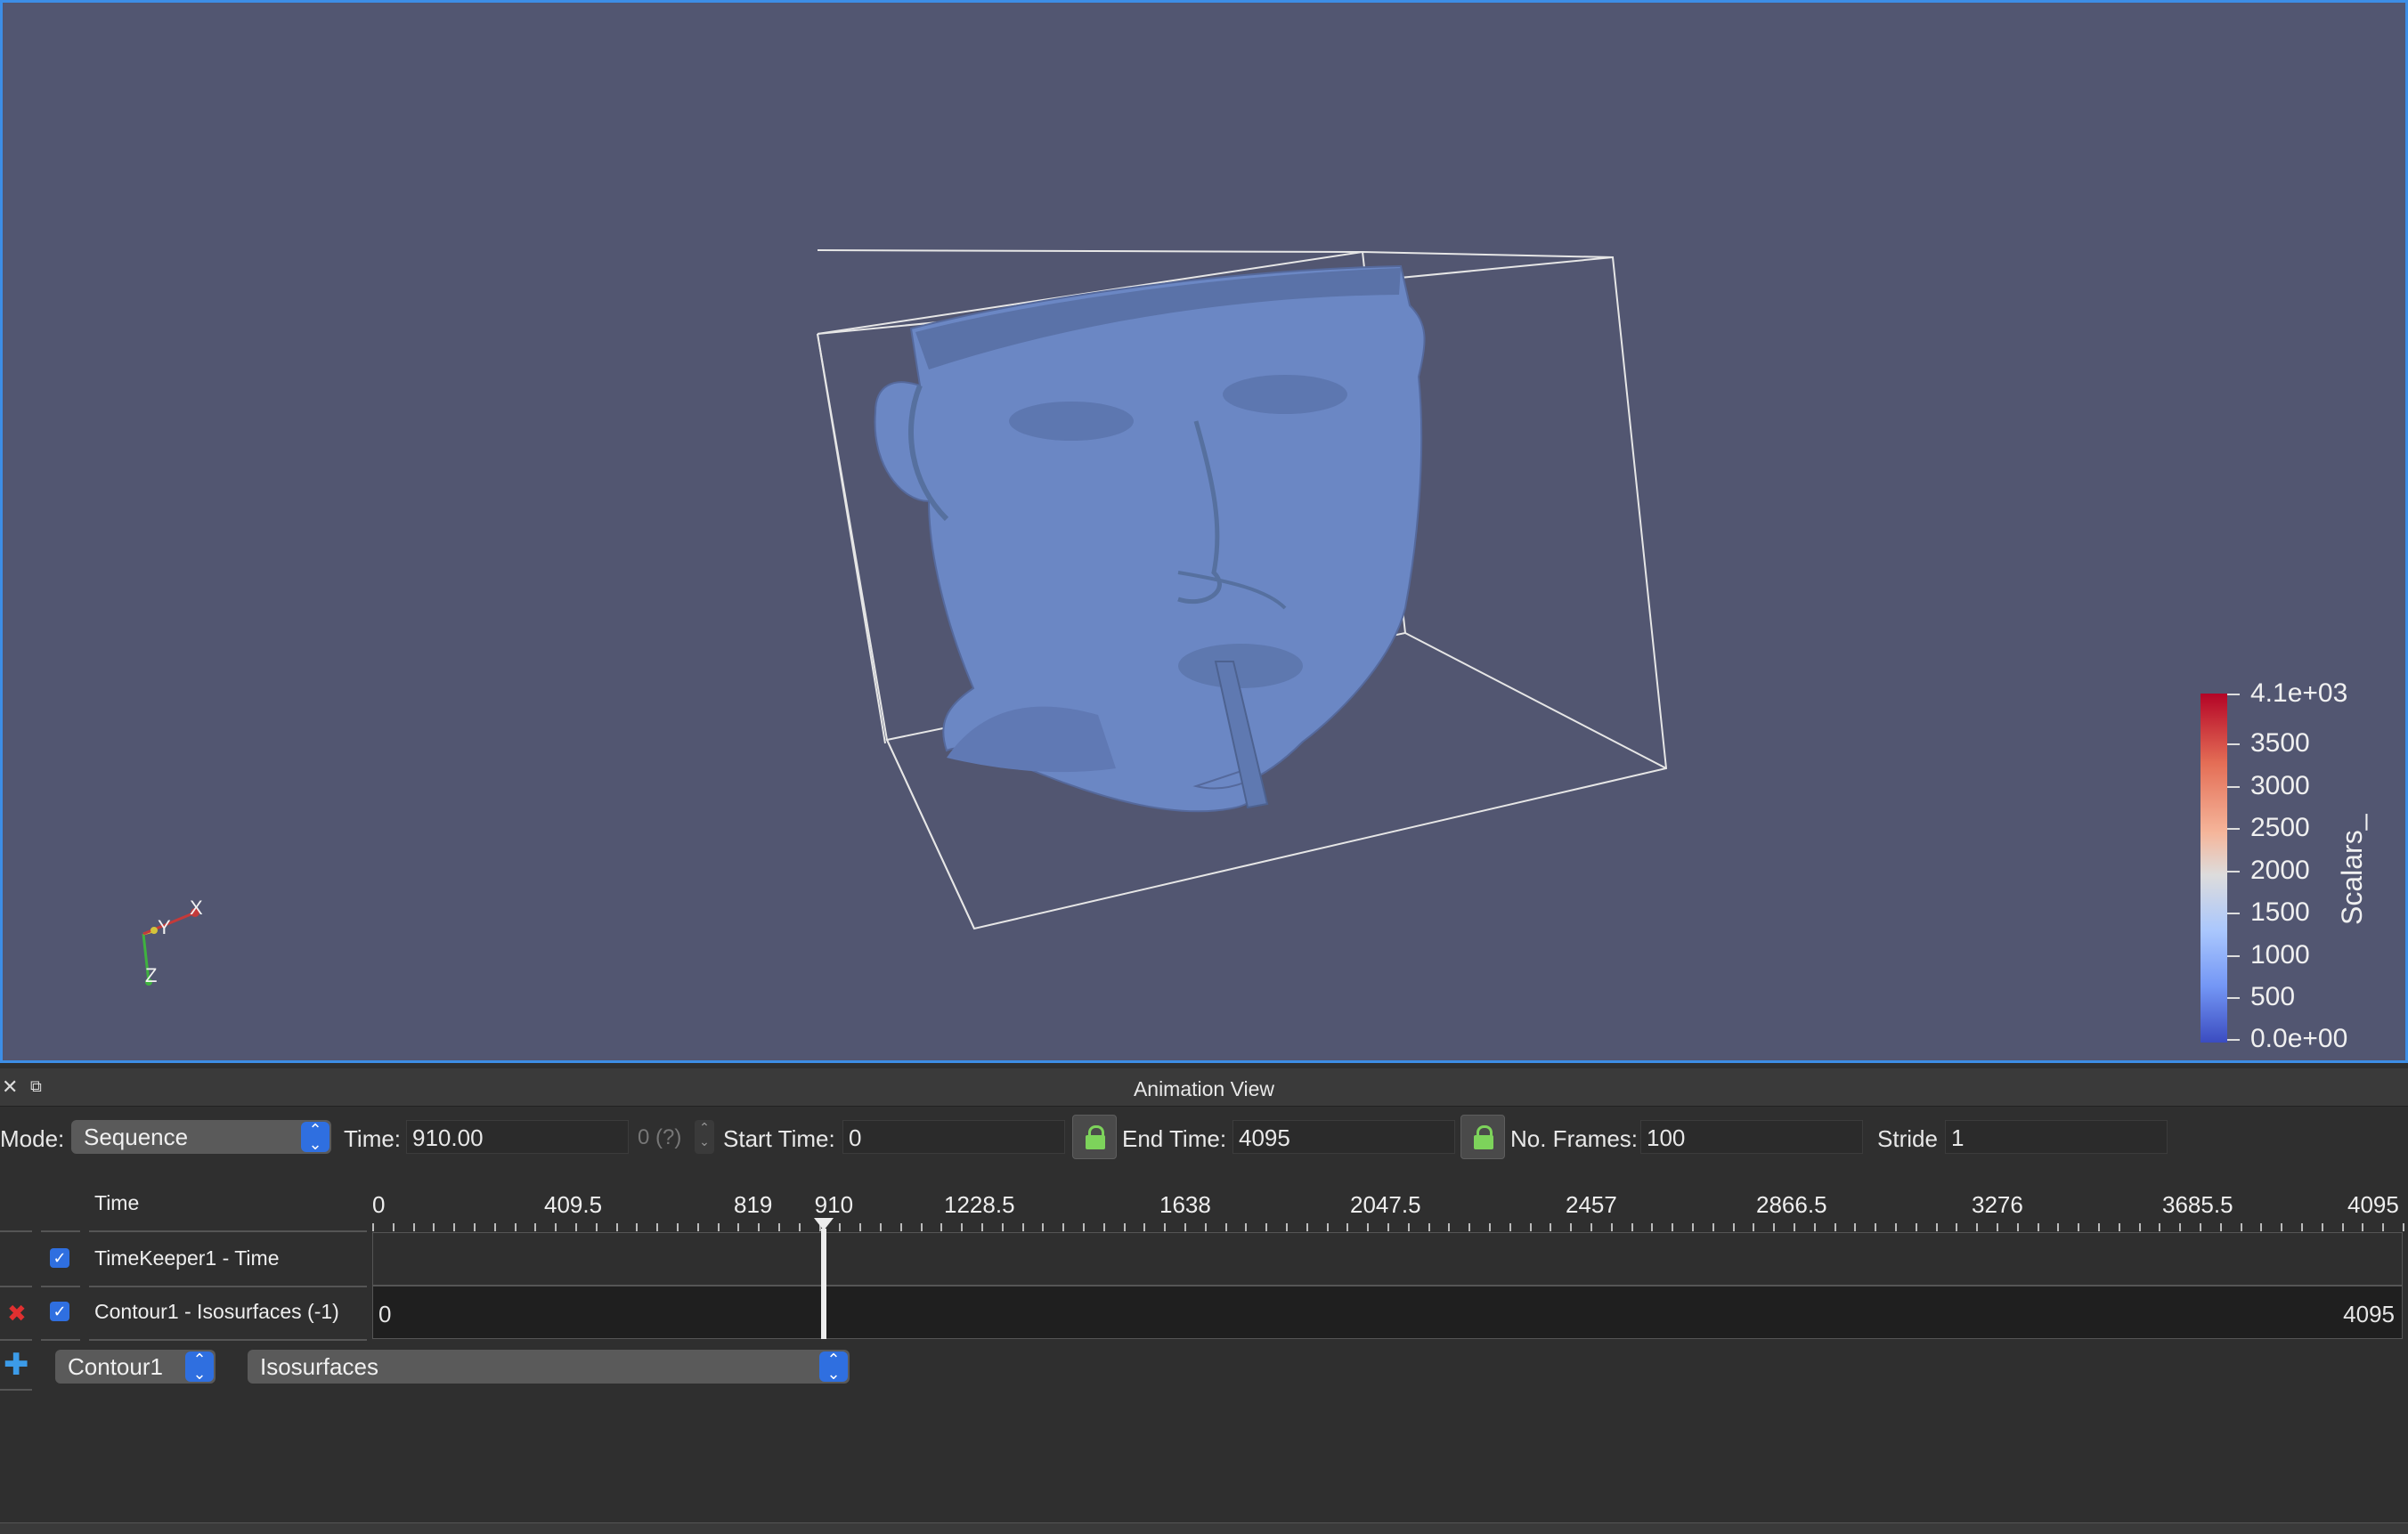 This screenshot has height=1534, width=2408. Describe the element at coordinates (1204, 1528) in the screenshot. I see `bottom-scrollbar` at that location.